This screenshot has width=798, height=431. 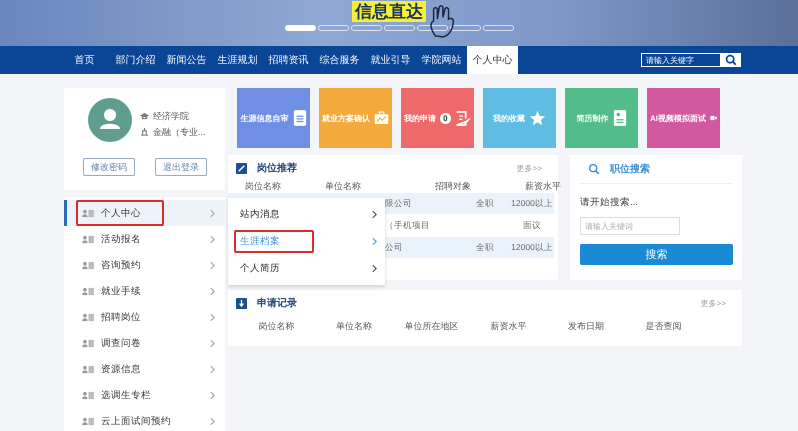 I want to click on nav-tab: 个人中心, so click(x=492, y=60).